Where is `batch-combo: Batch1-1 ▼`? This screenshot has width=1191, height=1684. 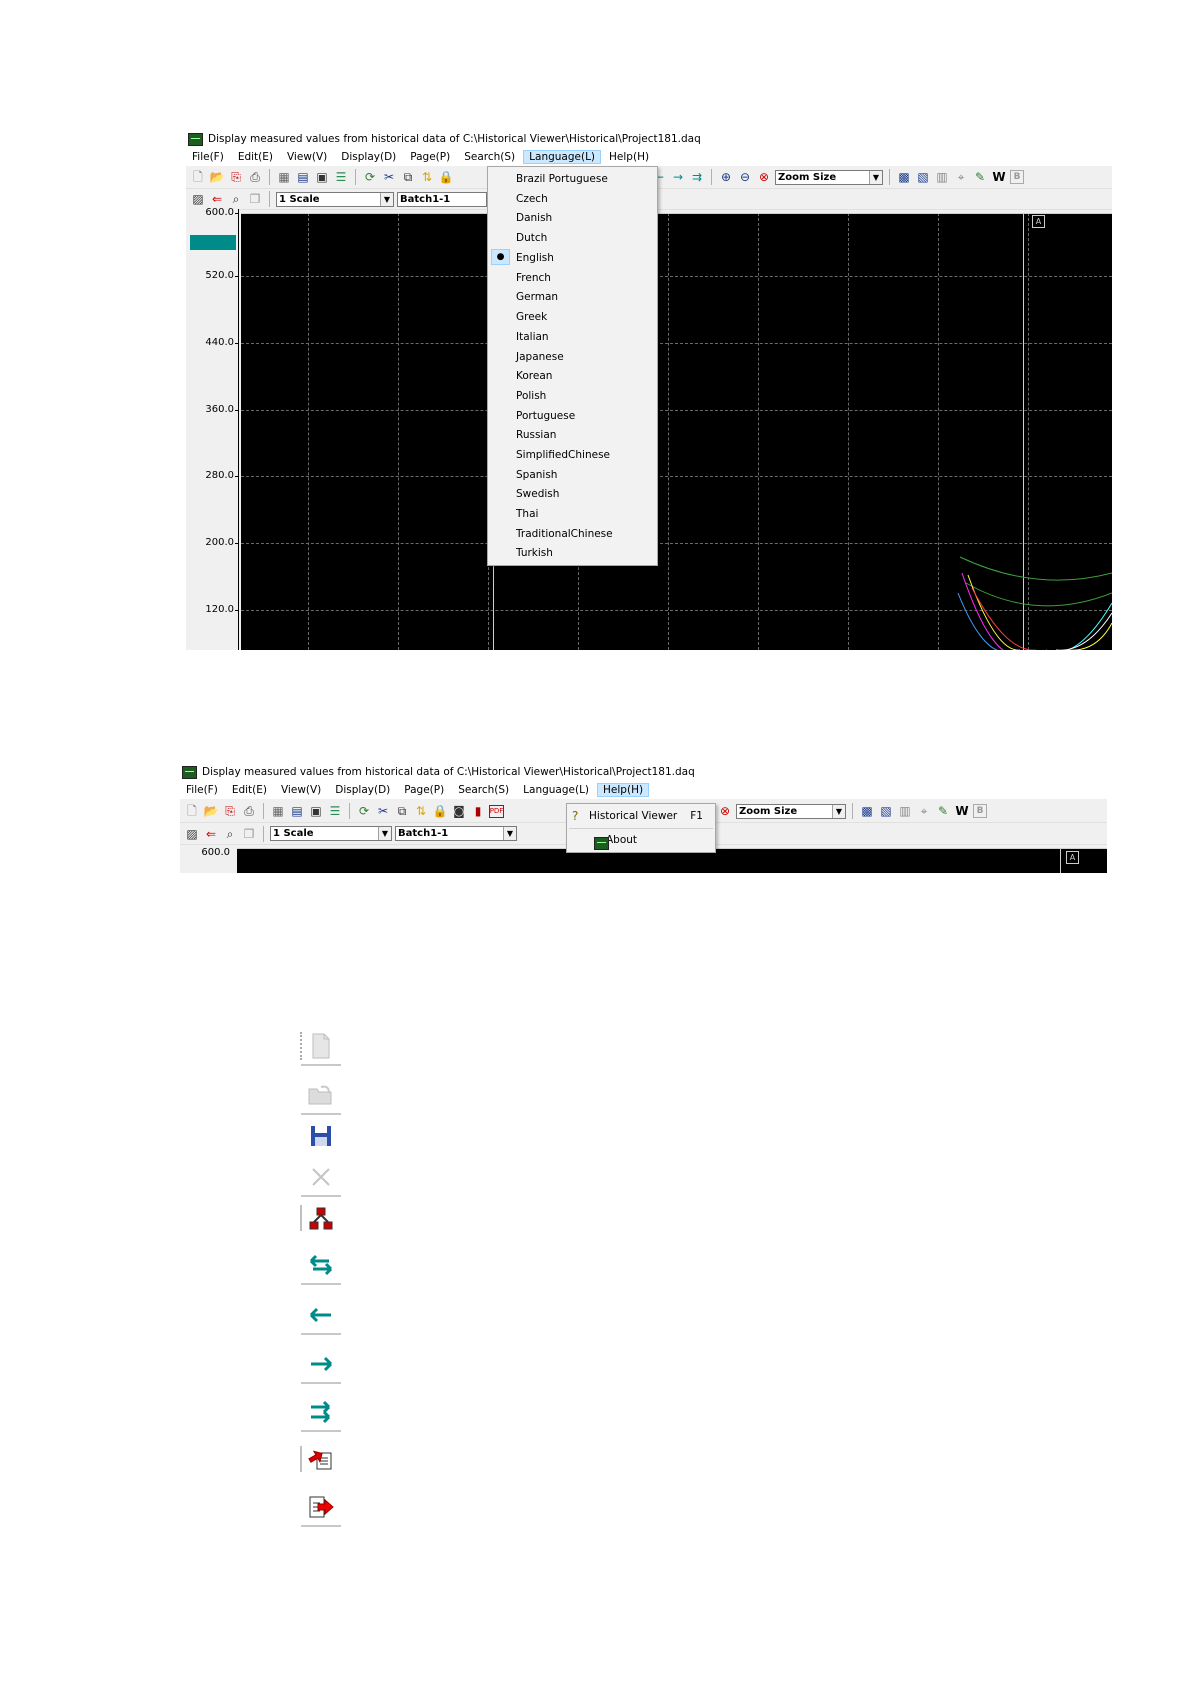 batch-combo: Batch1-1 ▼ is located at coordinates (456, 833).